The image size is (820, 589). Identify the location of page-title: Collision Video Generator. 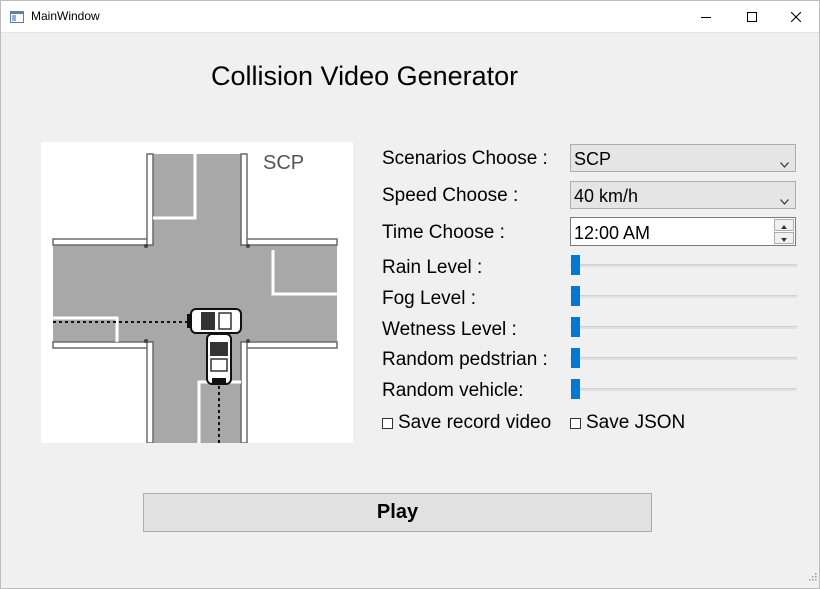
(365, 76).